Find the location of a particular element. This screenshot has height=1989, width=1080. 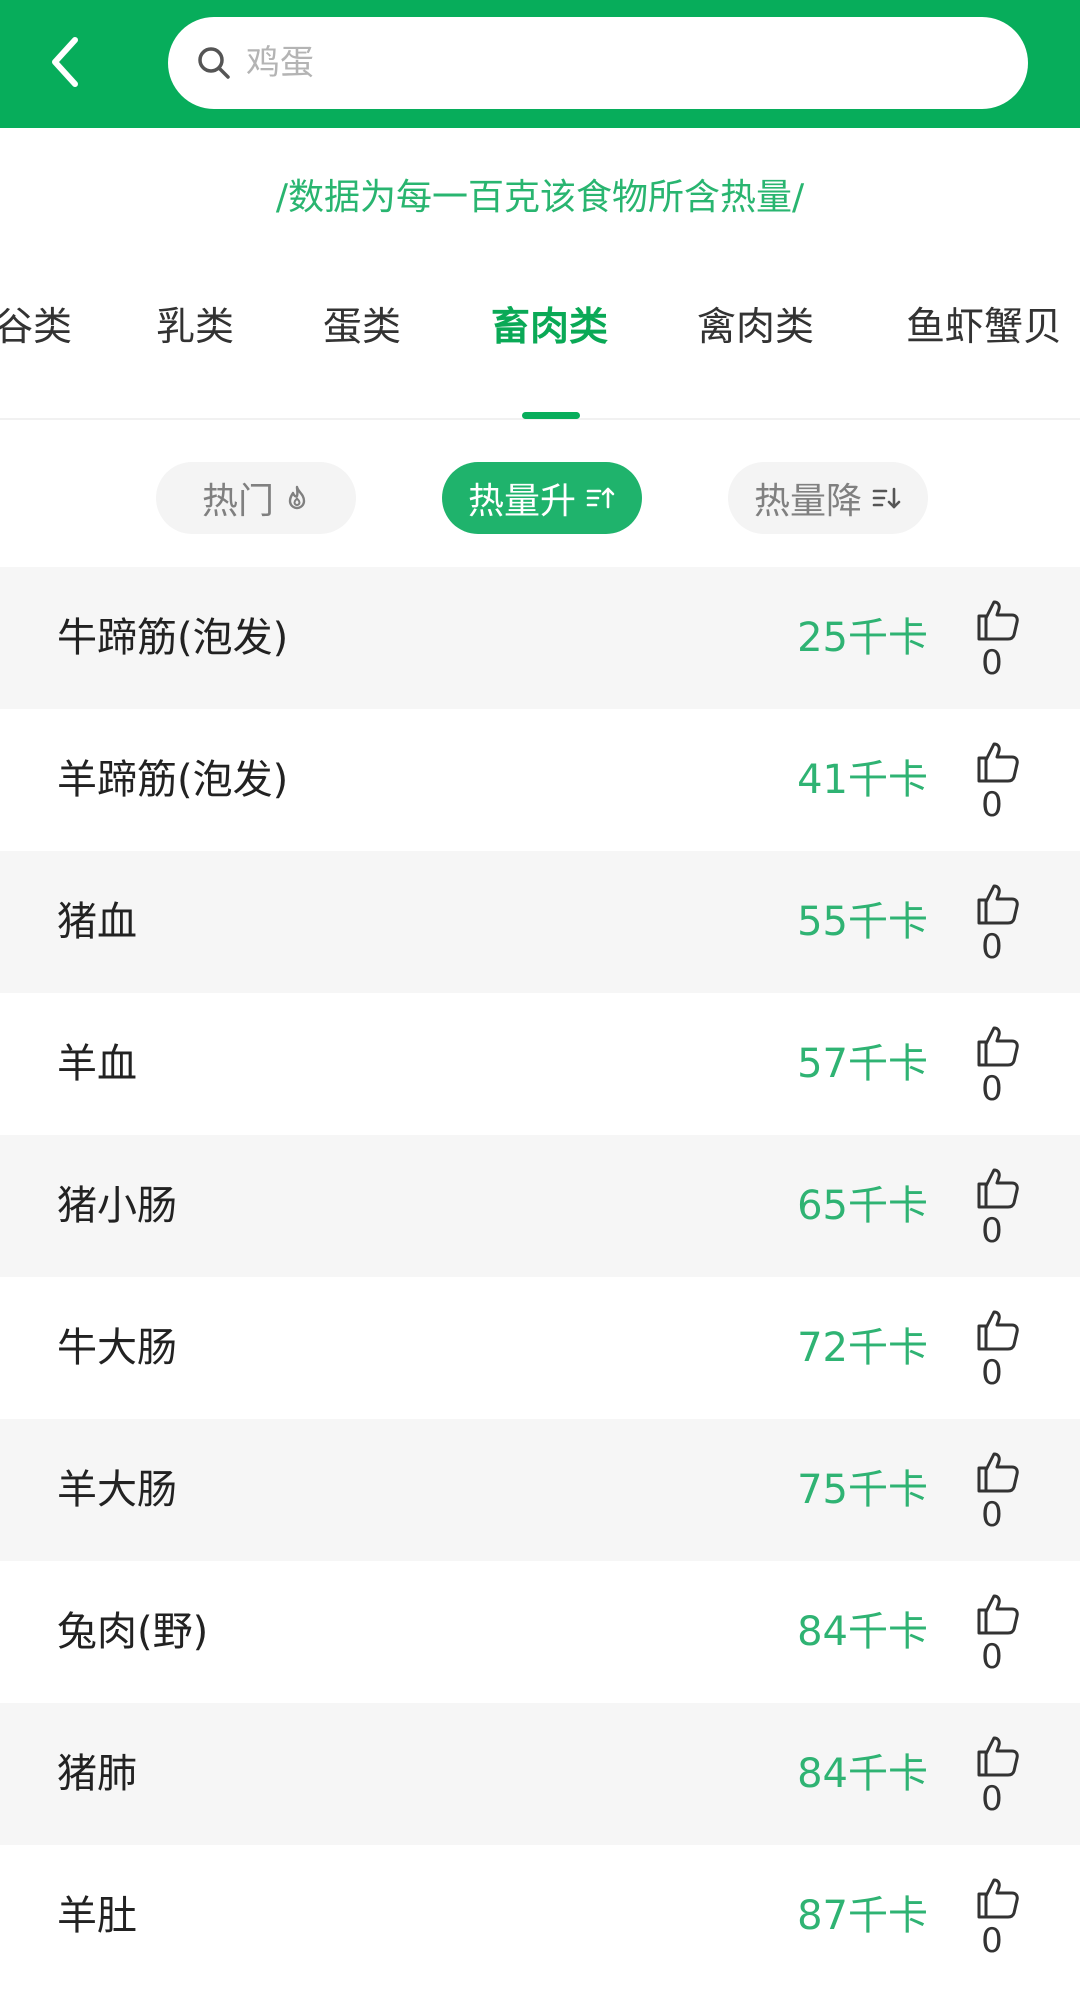

category-tabs: 谷类 乳类 蛋类 畜肉类 禽肉类 鱼虾蟹贝 is located at coordinates (540, 355).